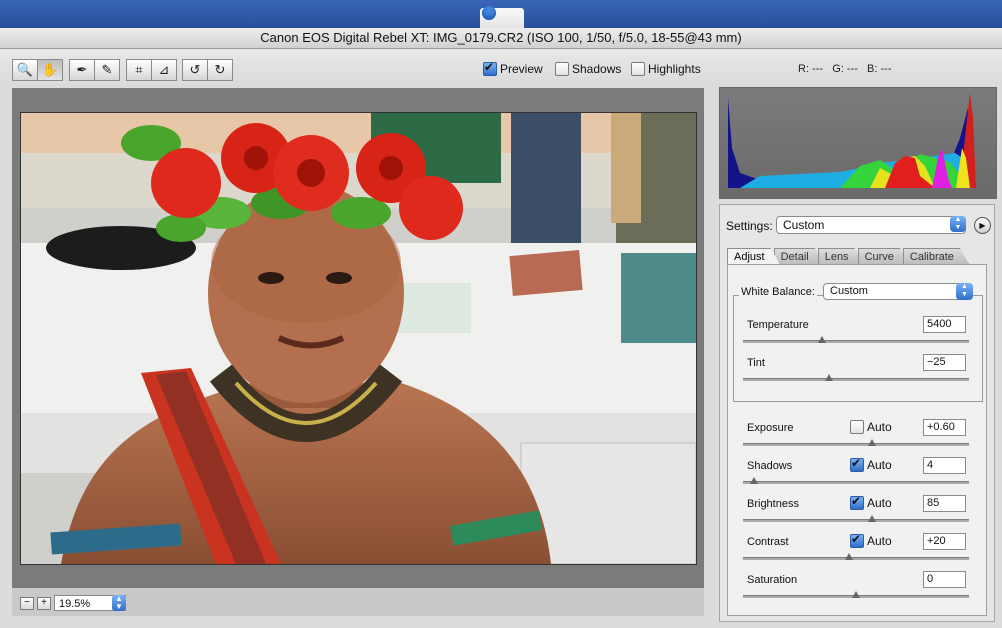 Image resolution: width=1002 pixels, height=628 pixels. I want to click on contrast-auto: Auto, so click(871, 540).